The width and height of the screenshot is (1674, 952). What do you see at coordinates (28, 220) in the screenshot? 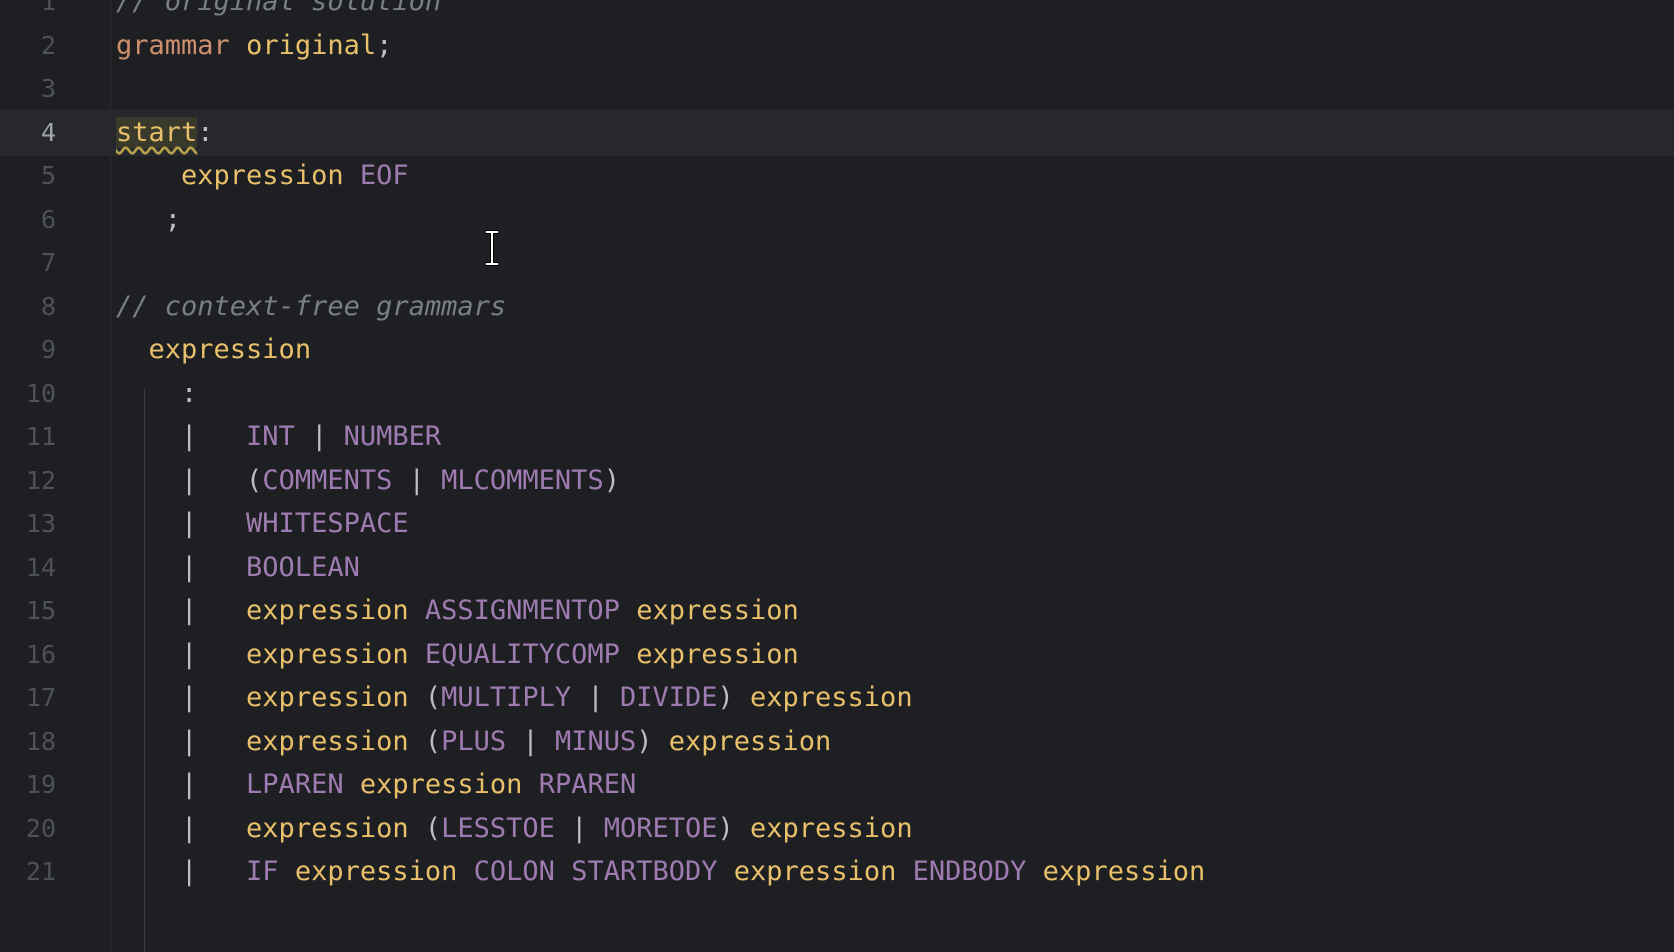
I see `line-number: 6` at bounding box center [28, 220].